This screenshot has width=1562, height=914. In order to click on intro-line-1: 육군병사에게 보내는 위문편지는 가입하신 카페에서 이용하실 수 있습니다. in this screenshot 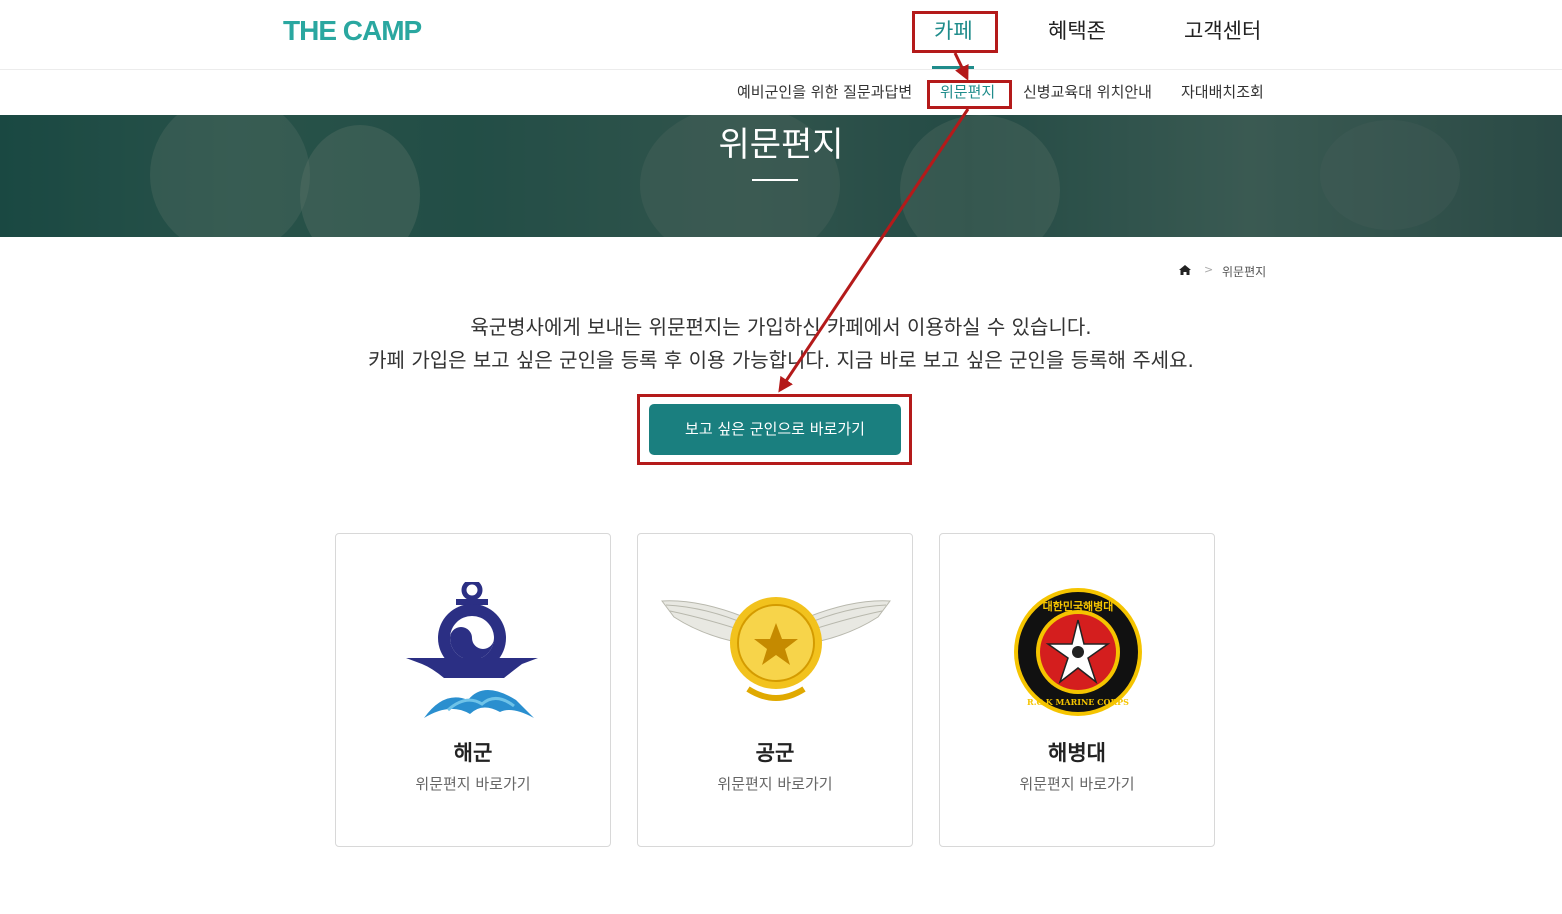, I will do `click(781, 327)`.